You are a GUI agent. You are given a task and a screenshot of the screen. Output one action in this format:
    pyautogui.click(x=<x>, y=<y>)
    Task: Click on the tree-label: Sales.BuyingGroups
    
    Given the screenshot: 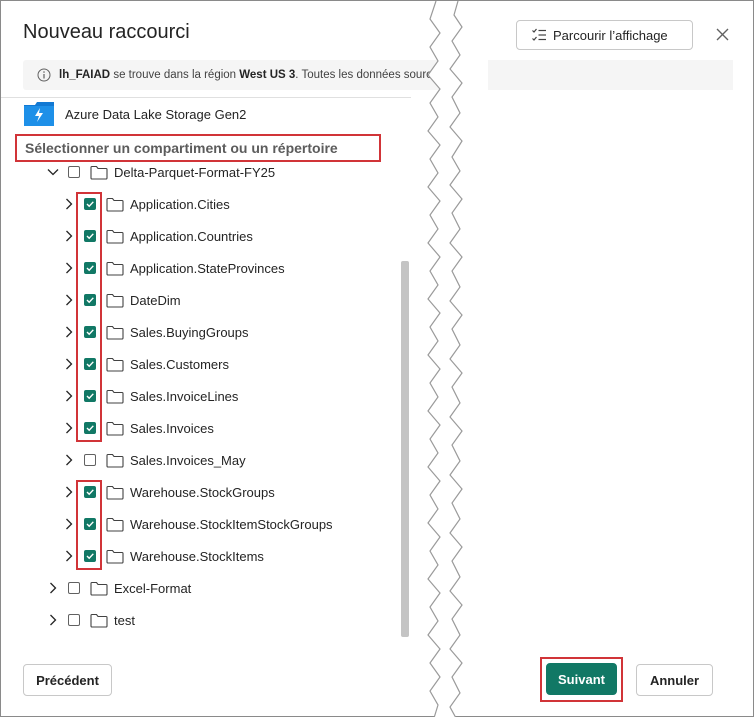 What is the action you would take?
    pyautogui.click(x=189, y=332)
    